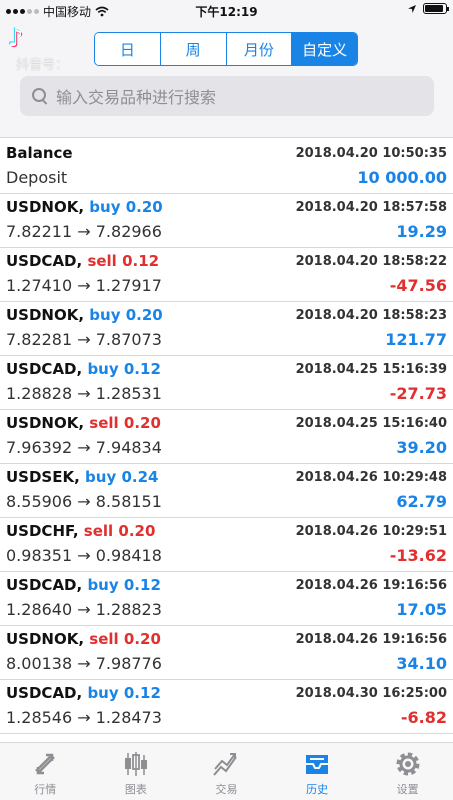 Image resolution: width=453 pixels, height=800 pixels. Describe the element at coordinates (421, 663) in the screenshot. I see `deal-profit: 34.10` at that location.